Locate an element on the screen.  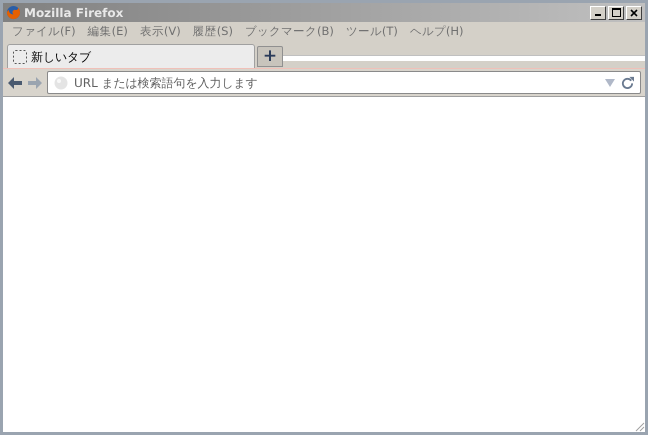
globe-fox-icon is located at coordinates (13, 12).